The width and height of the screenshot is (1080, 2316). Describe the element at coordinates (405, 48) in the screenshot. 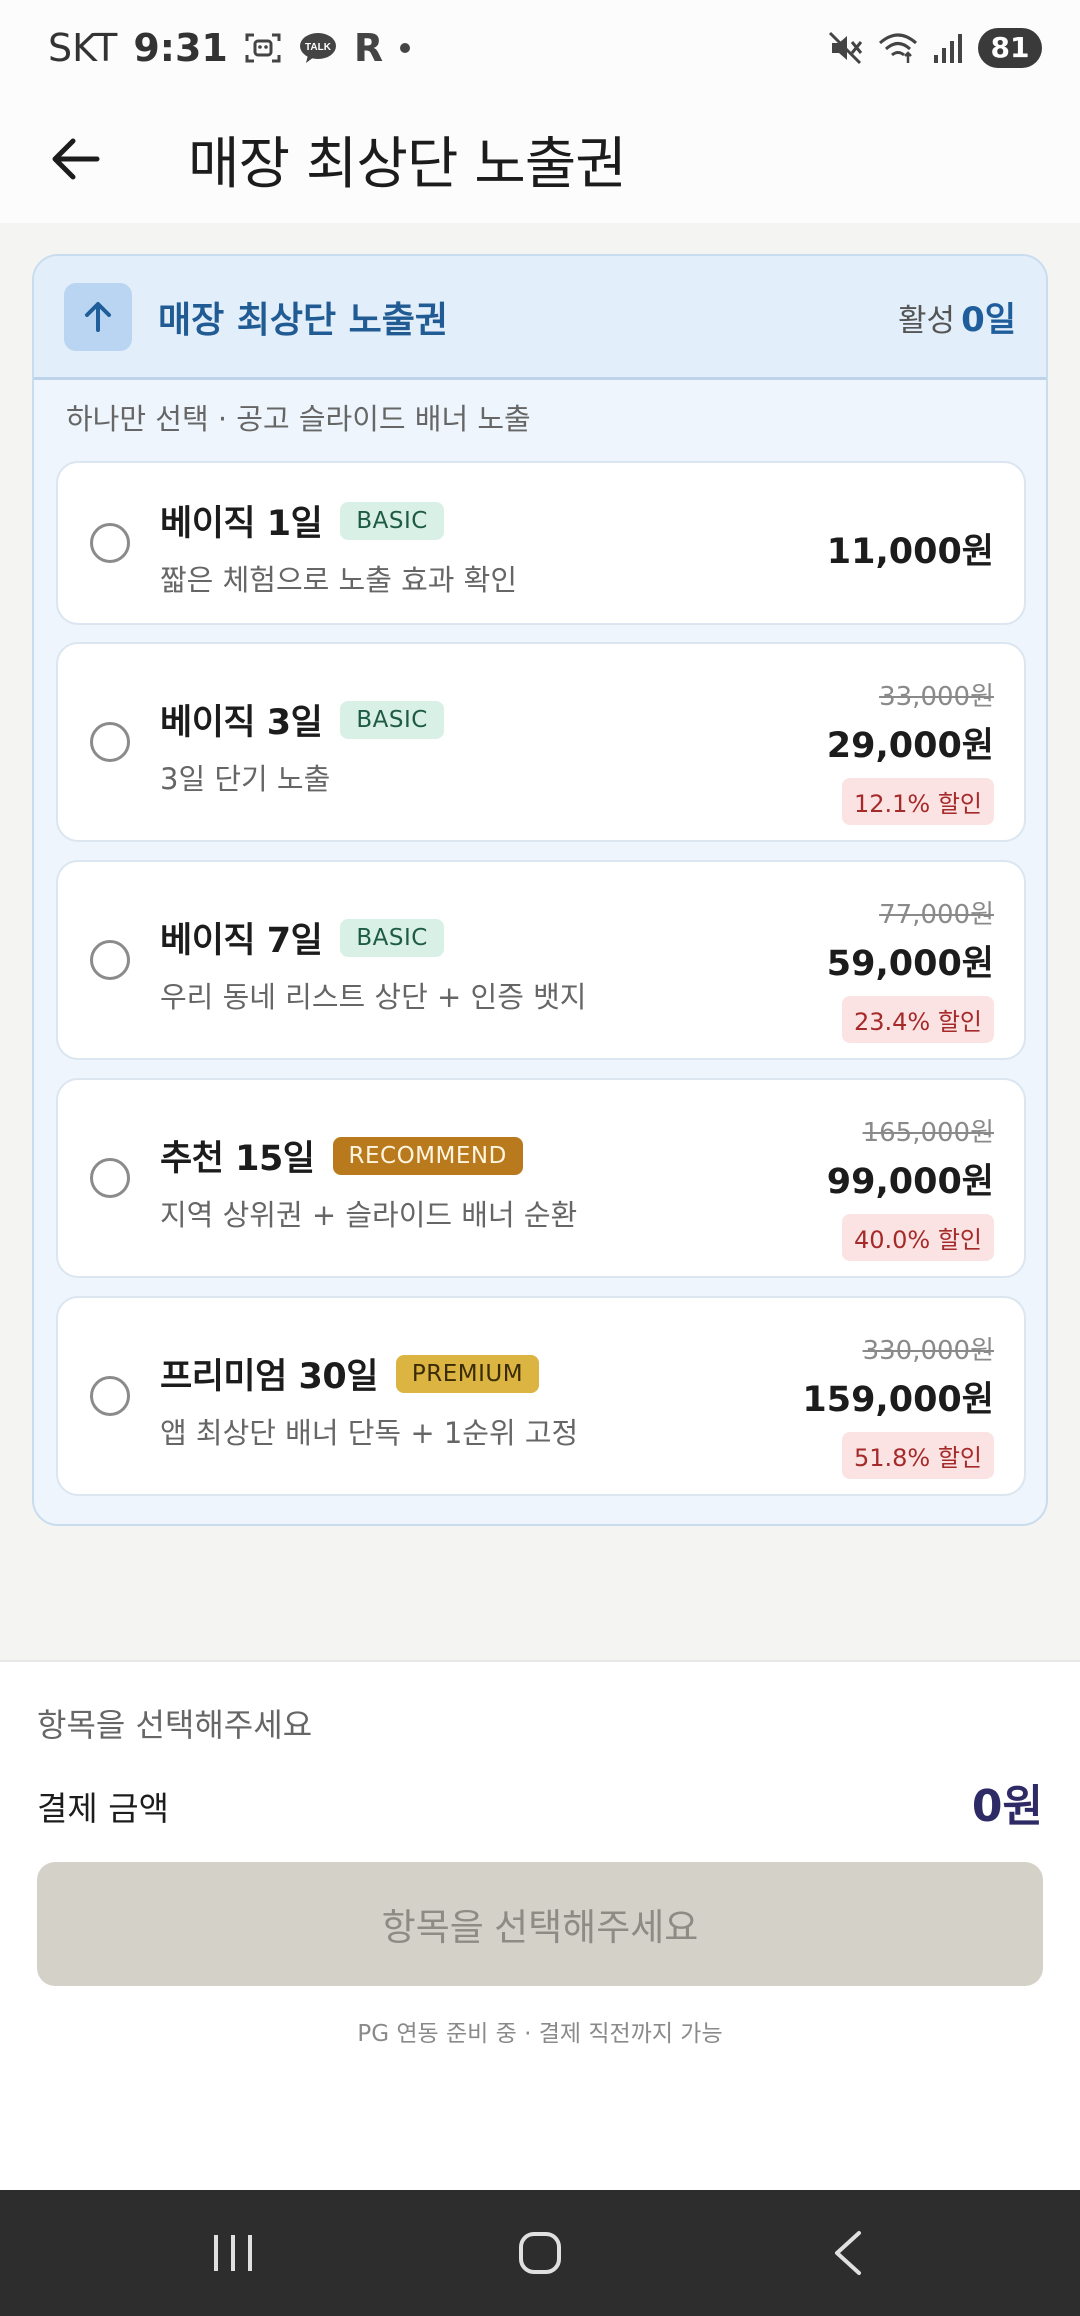

I see `dot-icon` at that location.